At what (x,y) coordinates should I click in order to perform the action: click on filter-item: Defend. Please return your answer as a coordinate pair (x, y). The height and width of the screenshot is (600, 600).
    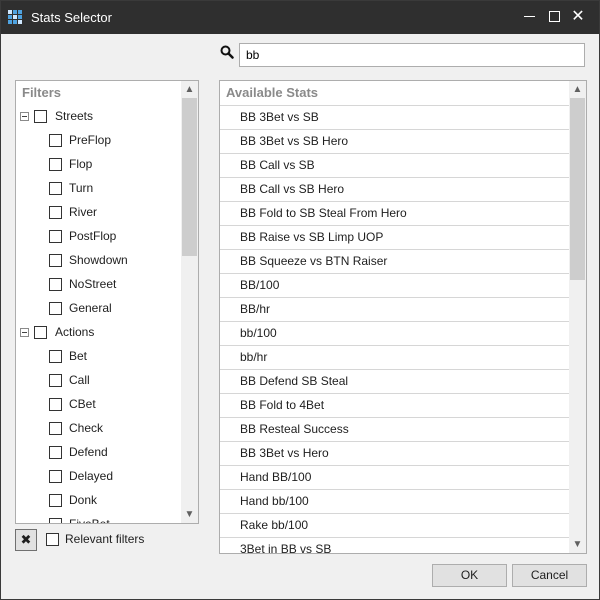
    Looking at the image, I should click on (99, 452).